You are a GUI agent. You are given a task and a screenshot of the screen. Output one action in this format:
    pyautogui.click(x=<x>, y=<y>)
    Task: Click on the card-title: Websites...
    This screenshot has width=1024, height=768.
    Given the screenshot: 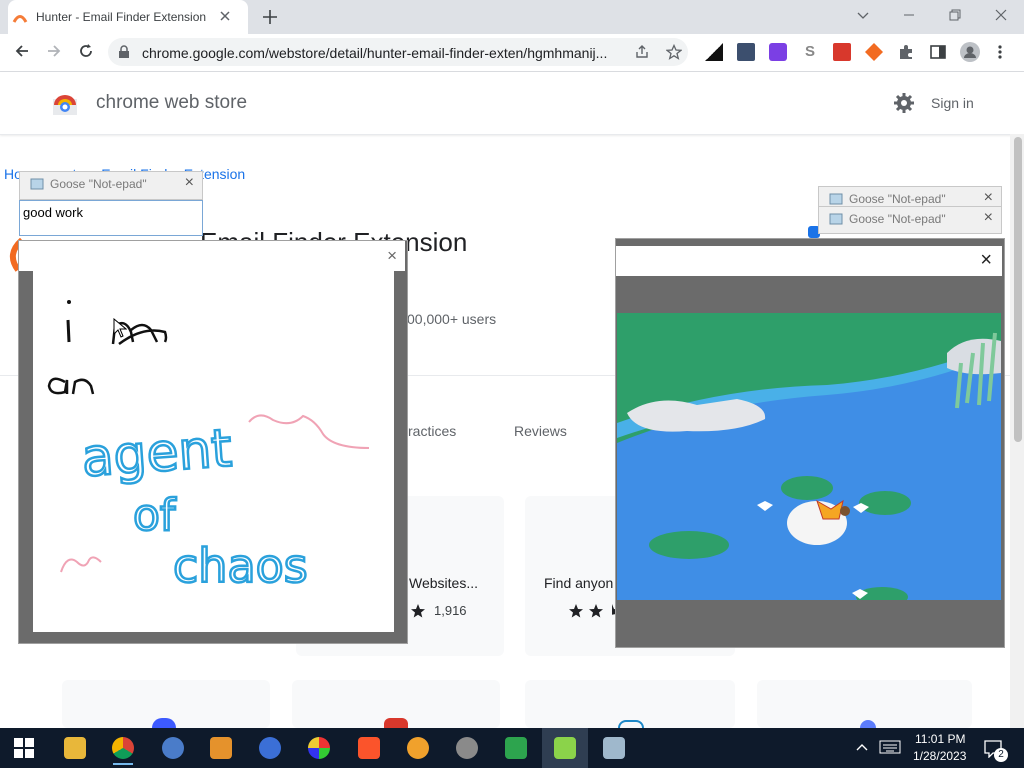 What is the action you would take?
    pyautogui.click(x=443, y=583)
    